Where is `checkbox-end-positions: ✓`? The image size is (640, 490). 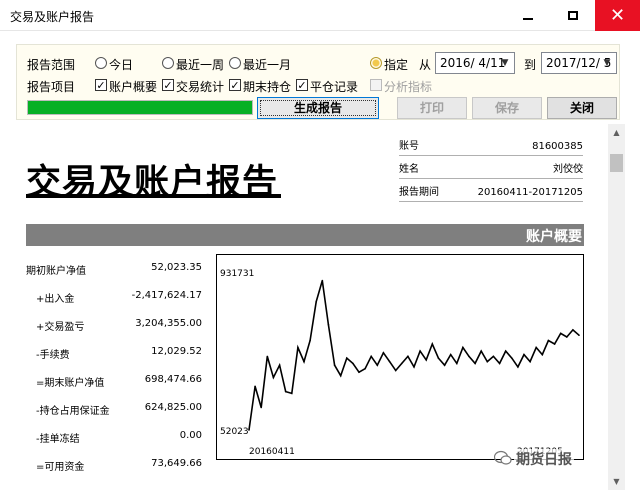 checkbox-end-positions: ✓ is located at coordinates (235, 85).